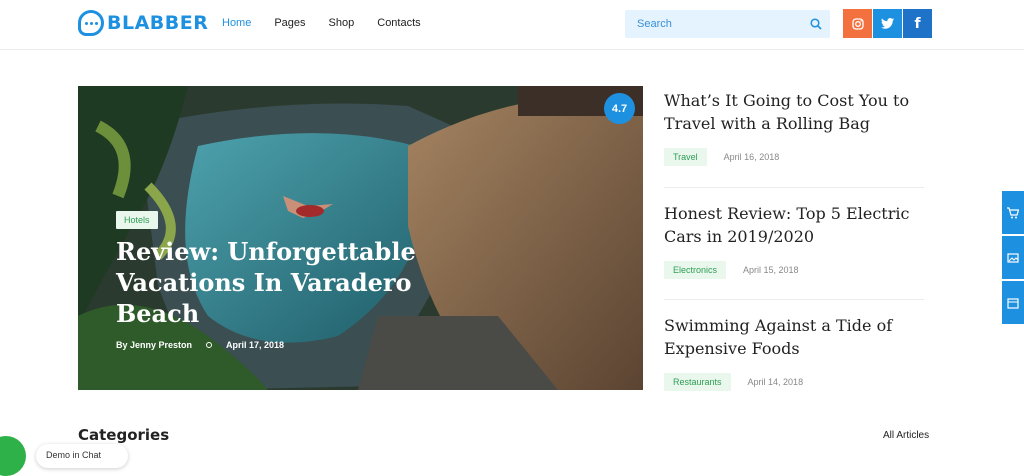 This screenshot has width=1024, height=476. I want to click on meta-separator-icon, so click(209, 345).